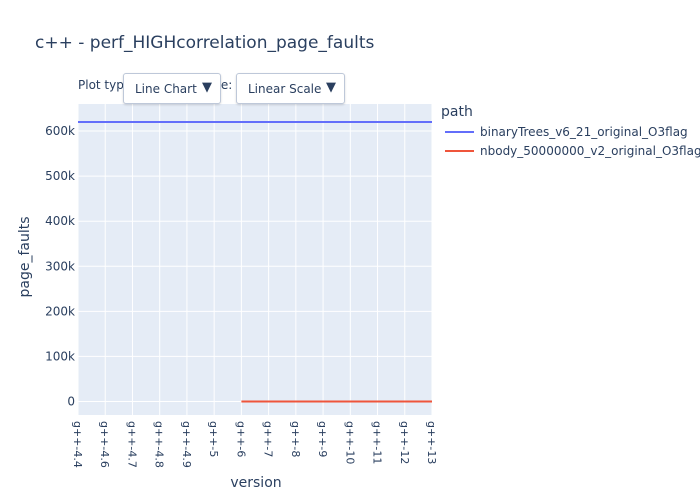 The image size is (700, 500). I want to click on legend-item-nbody: nbody_50000000_v2_original_O3flag, so click(572, 151).